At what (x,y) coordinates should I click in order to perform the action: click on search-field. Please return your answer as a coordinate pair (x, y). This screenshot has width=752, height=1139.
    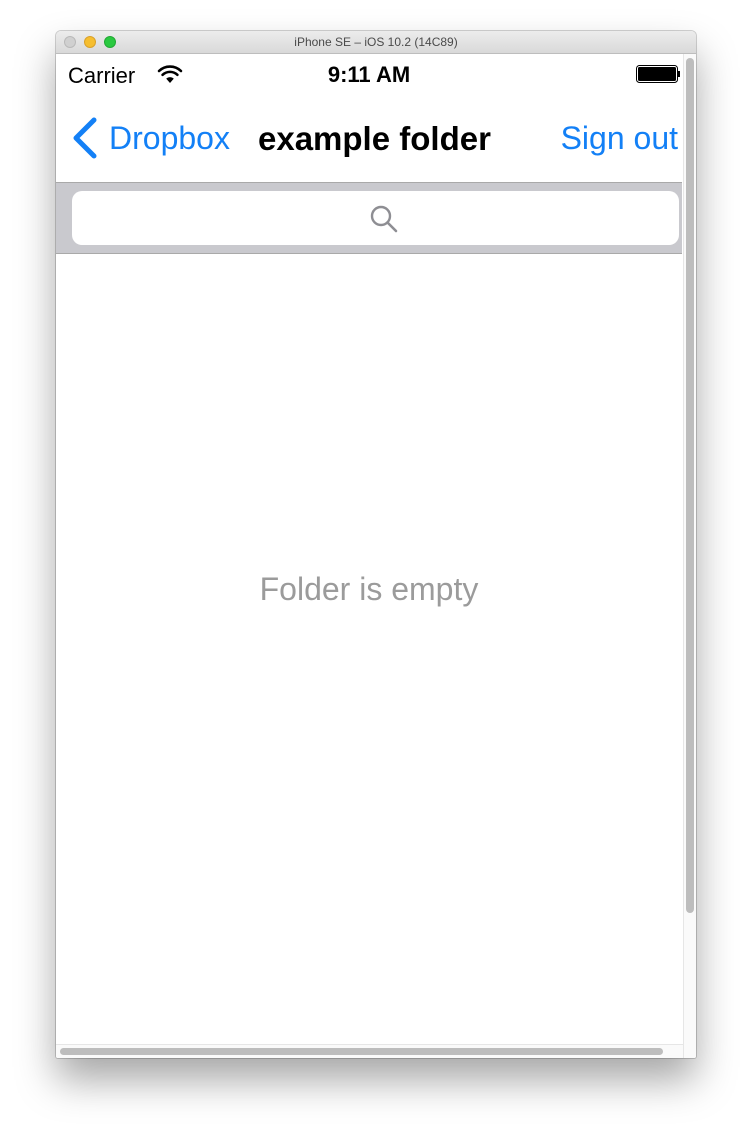
    Looking at the image, I should click on (377, 219).